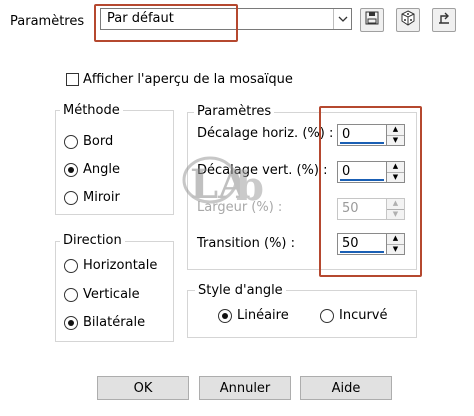 The image size is (474, 416). Describe the element at coordinates (111, 294) in the screenshot. I see `radio-verticale-label: Verticale` at that location.